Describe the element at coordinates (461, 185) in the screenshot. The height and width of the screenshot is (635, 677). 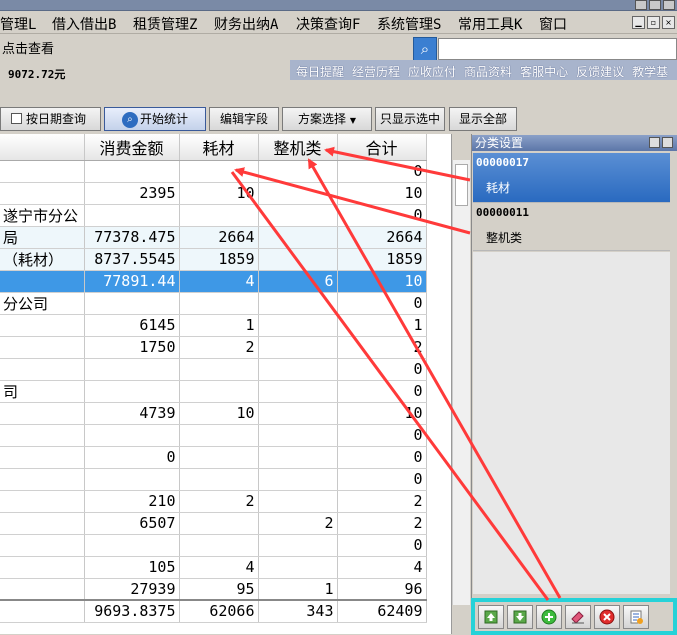
I see `scrollbar-thumb` at that location.